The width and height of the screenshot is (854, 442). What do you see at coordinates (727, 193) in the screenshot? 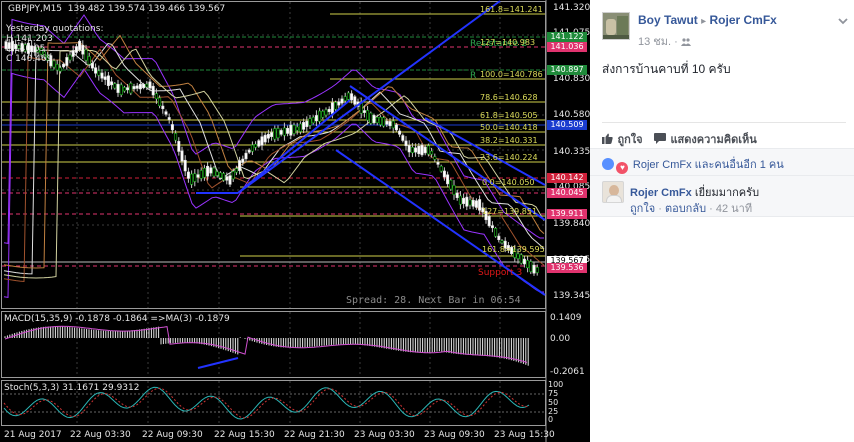
I see `comment-text: เยี่ยมมากครับ` at bounding box center [727, 193].